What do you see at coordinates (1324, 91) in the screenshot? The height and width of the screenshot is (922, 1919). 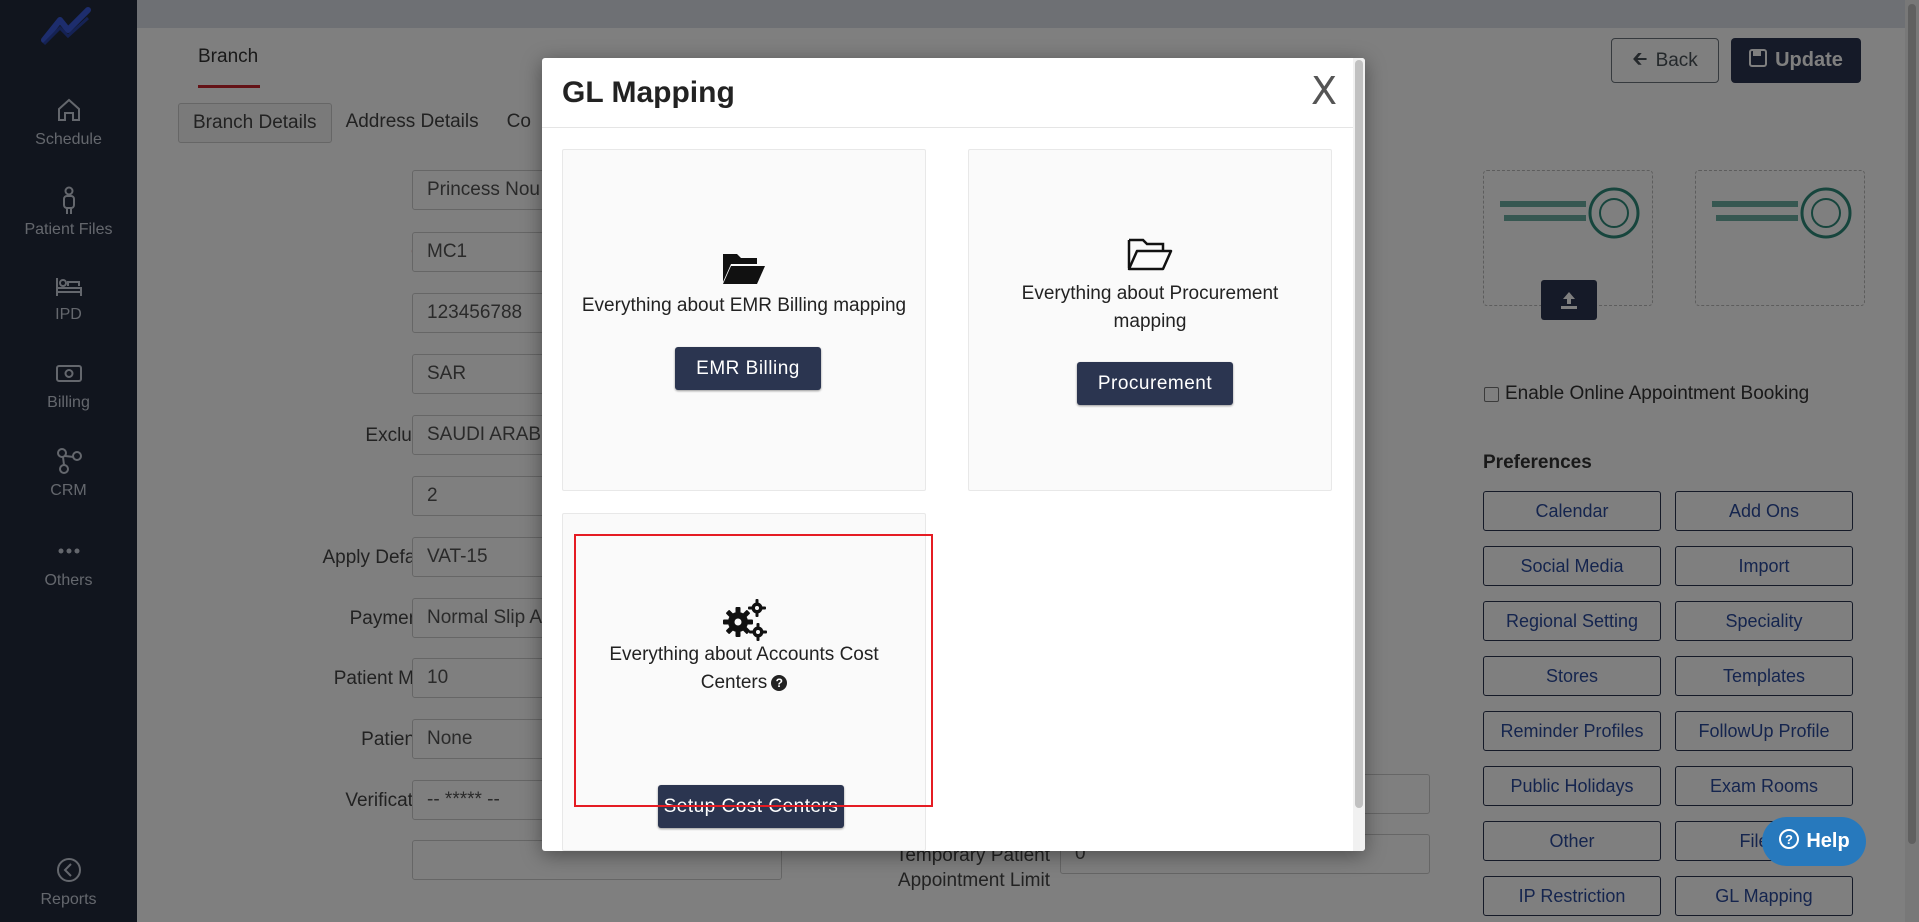 I see `modal-close-button: X` at bounding box center [1324, 91].